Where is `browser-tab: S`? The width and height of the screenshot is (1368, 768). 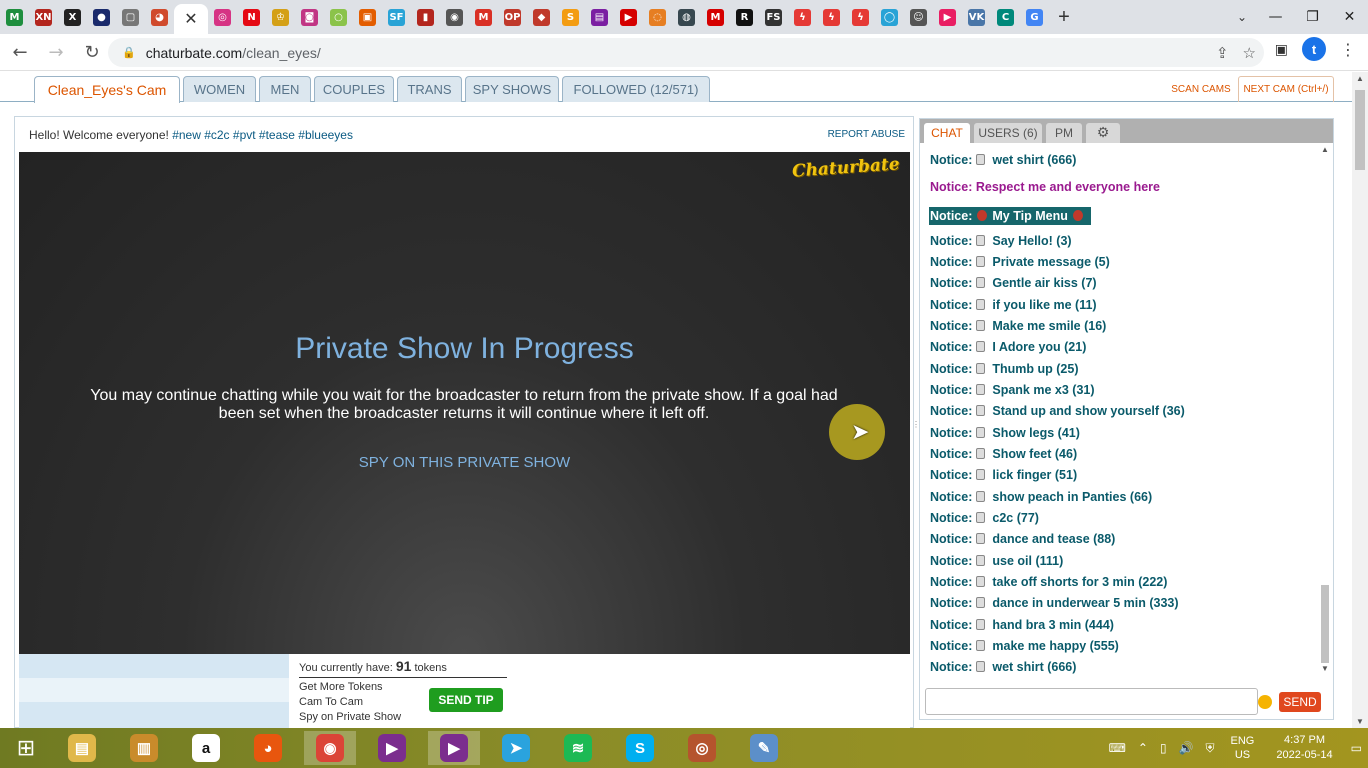
browser-tab: S is located at coordinates (570, 17).